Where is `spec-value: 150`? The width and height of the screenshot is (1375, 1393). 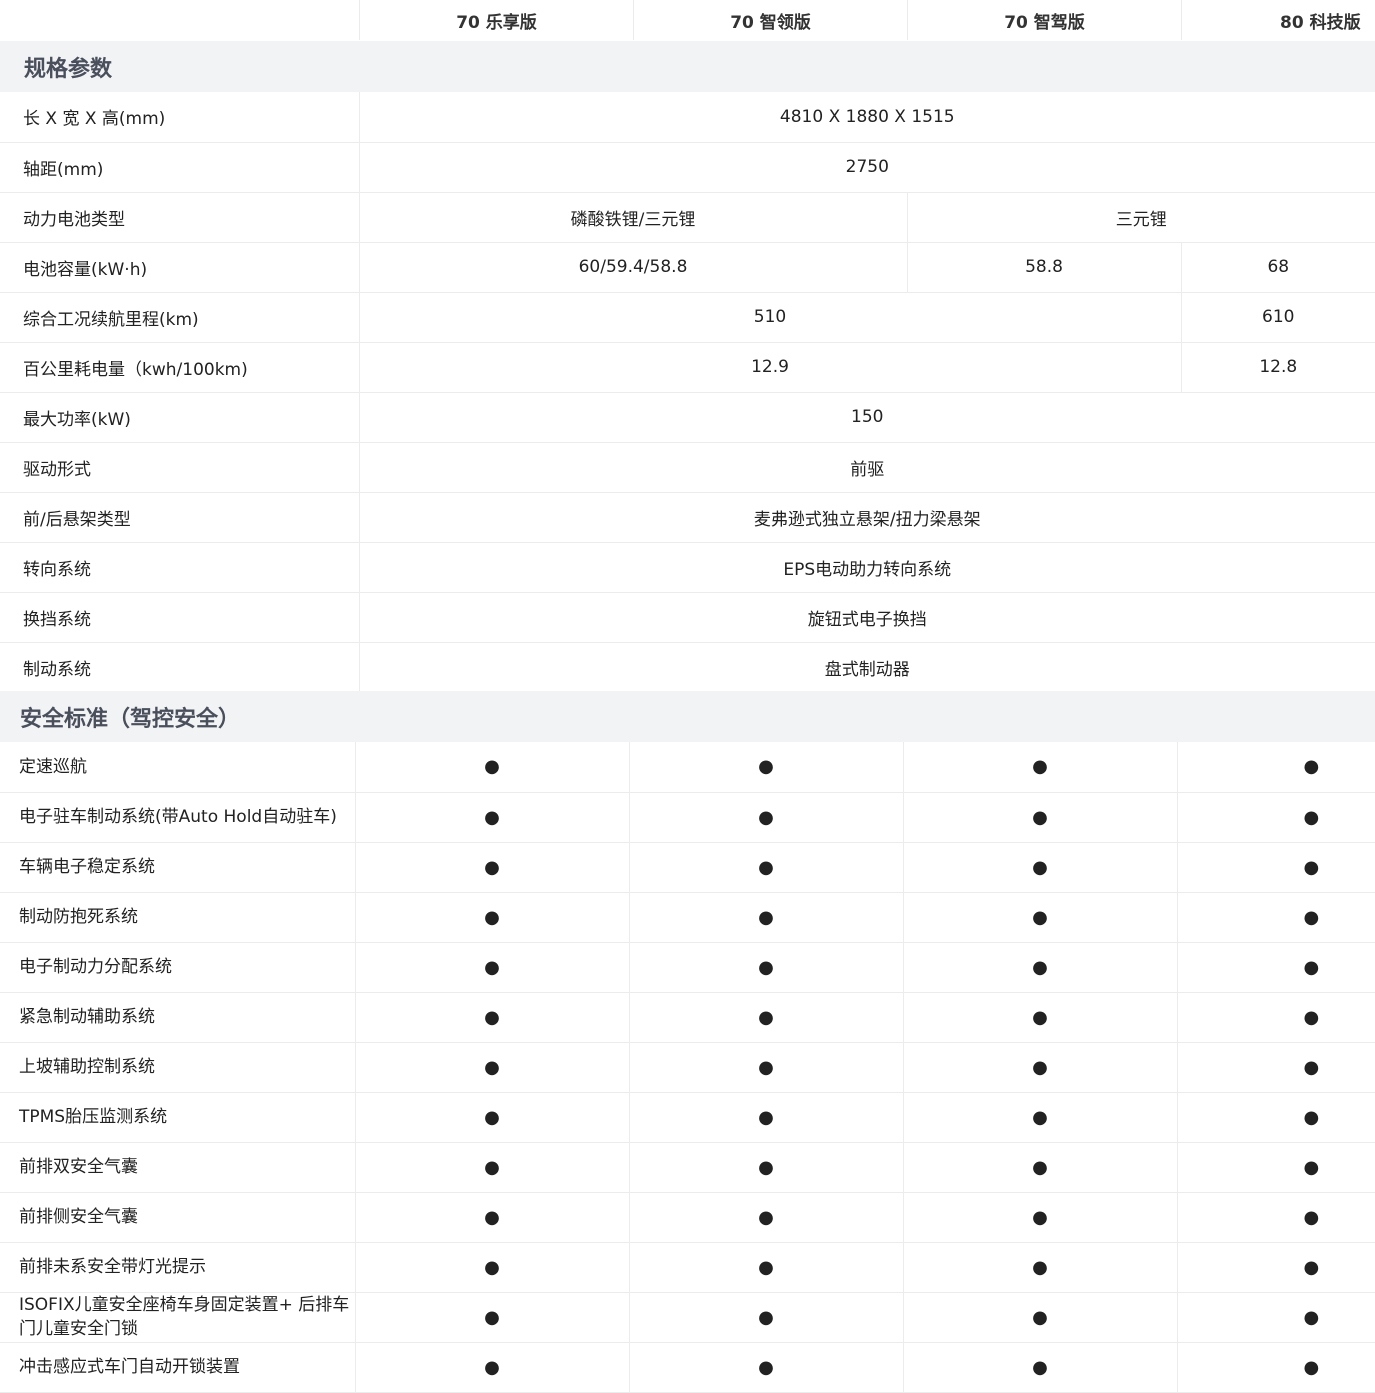 spec-value: 150 is located at coordinates (866, 417).